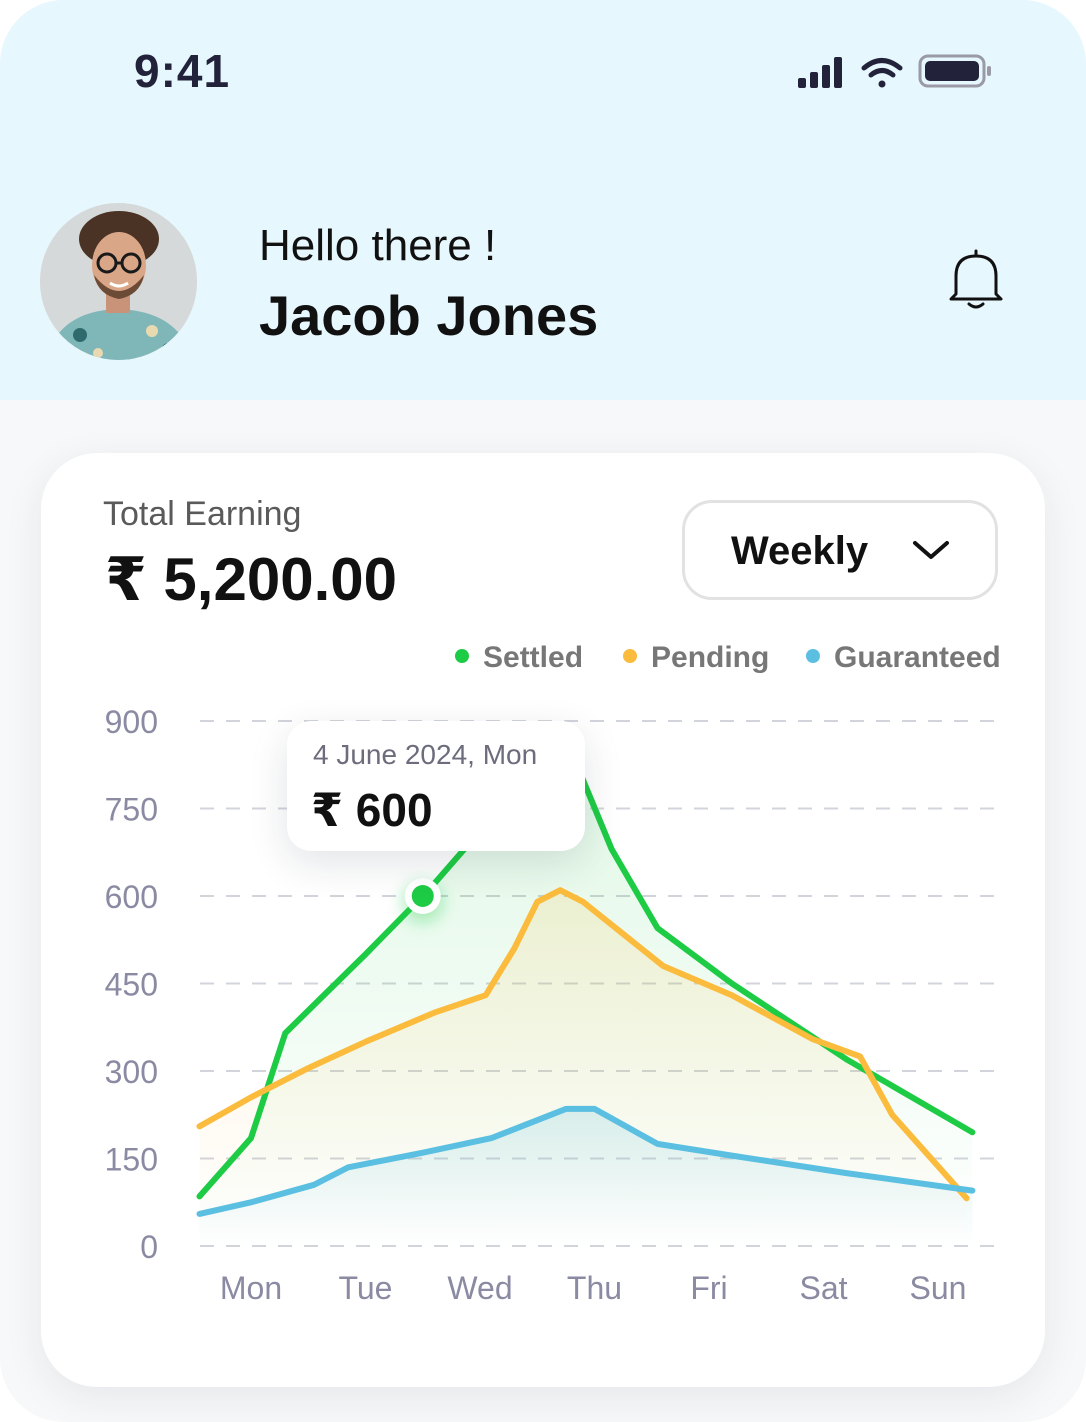 This screenshot has width=1086, height=1422. I want to click on x-tick-label-sun: Sun, so click(938, 1288).